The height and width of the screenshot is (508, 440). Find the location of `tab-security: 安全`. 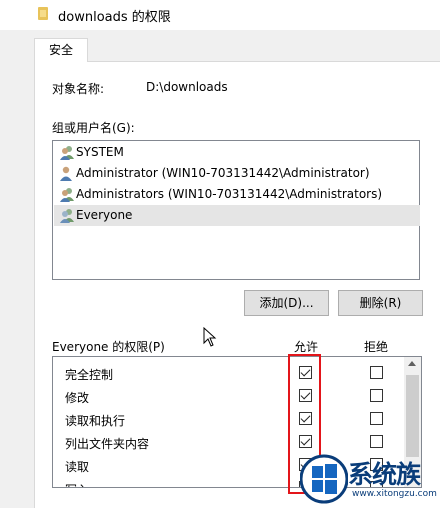

tab-security: 安全 is located at coordinates (61, 50).